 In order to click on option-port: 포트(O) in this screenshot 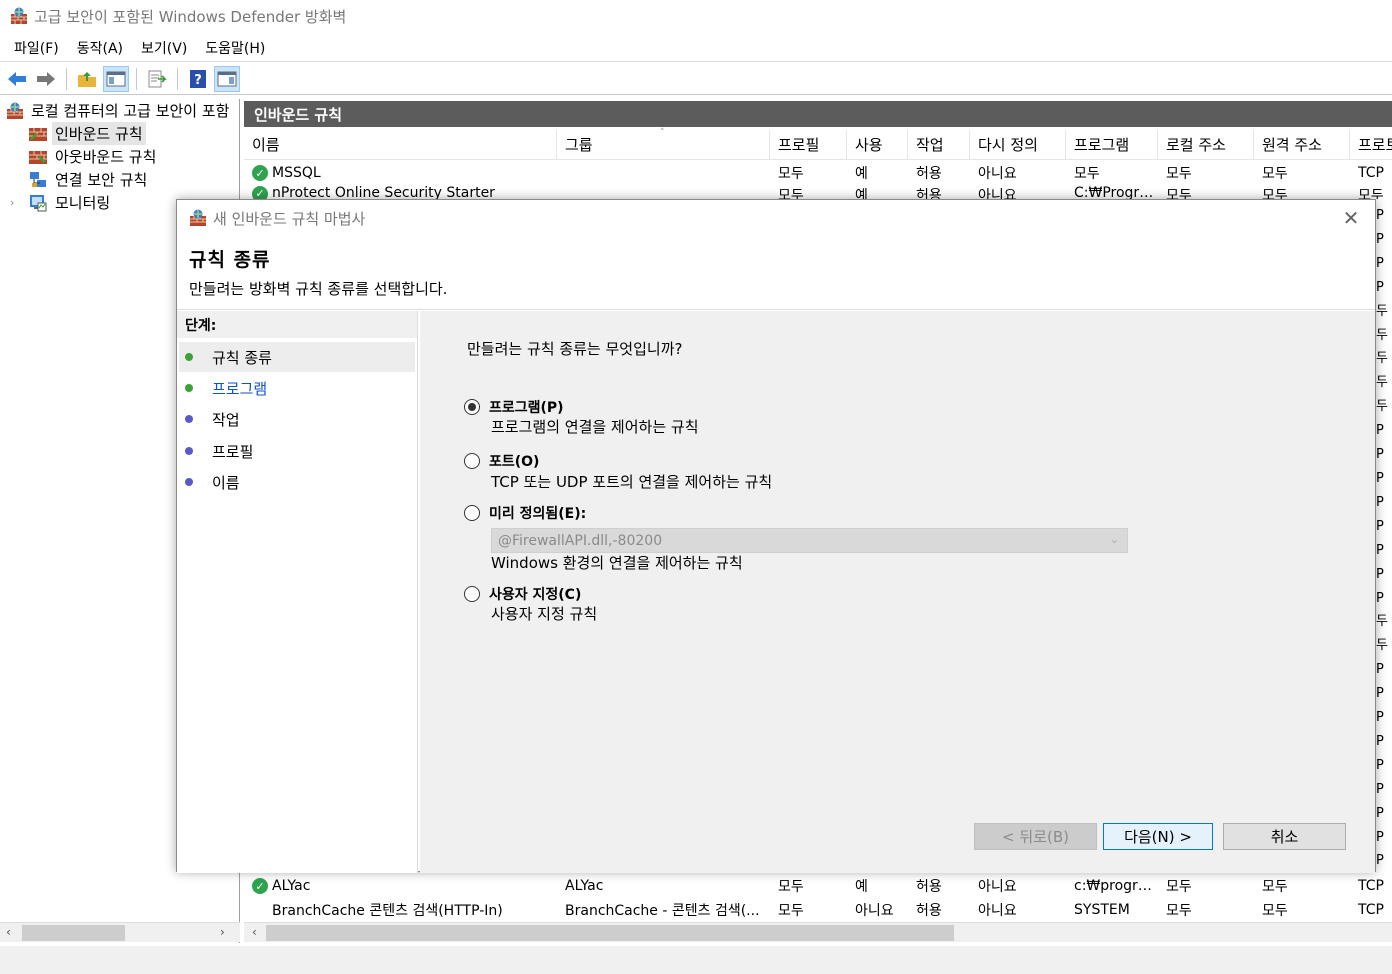, I will do `click(501, 461)`.